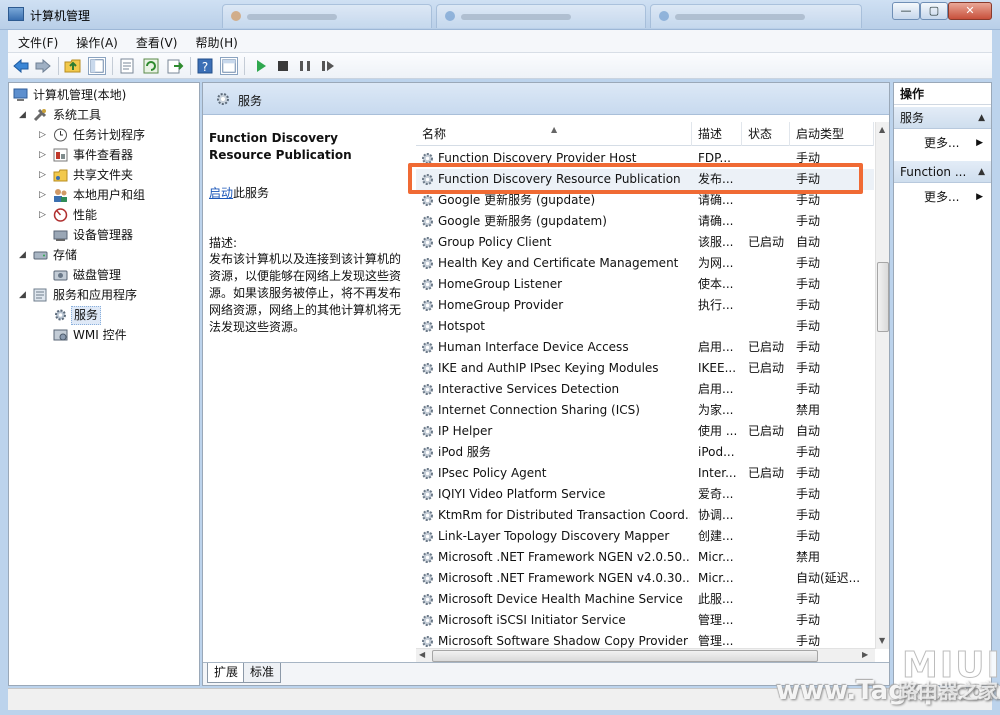 The height and width of the screenshot is (715, 1000). What do you see at coordinates (766, 347) in the screenshot?
I see `service-status: 已启动` at bounding box center [766, 347].